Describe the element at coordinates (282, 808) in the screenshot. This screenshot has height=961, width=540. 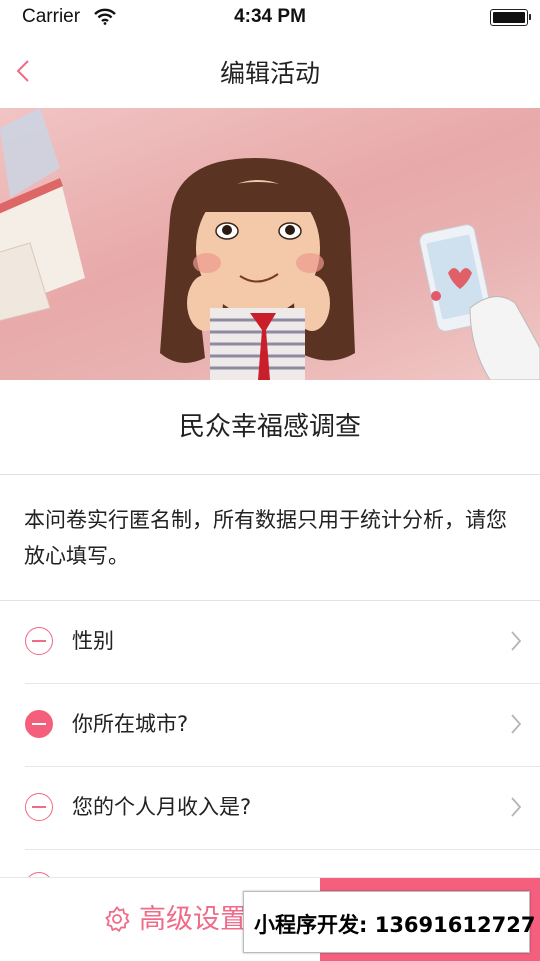
I see `question-row: 您的个人月收入是?` at that location.